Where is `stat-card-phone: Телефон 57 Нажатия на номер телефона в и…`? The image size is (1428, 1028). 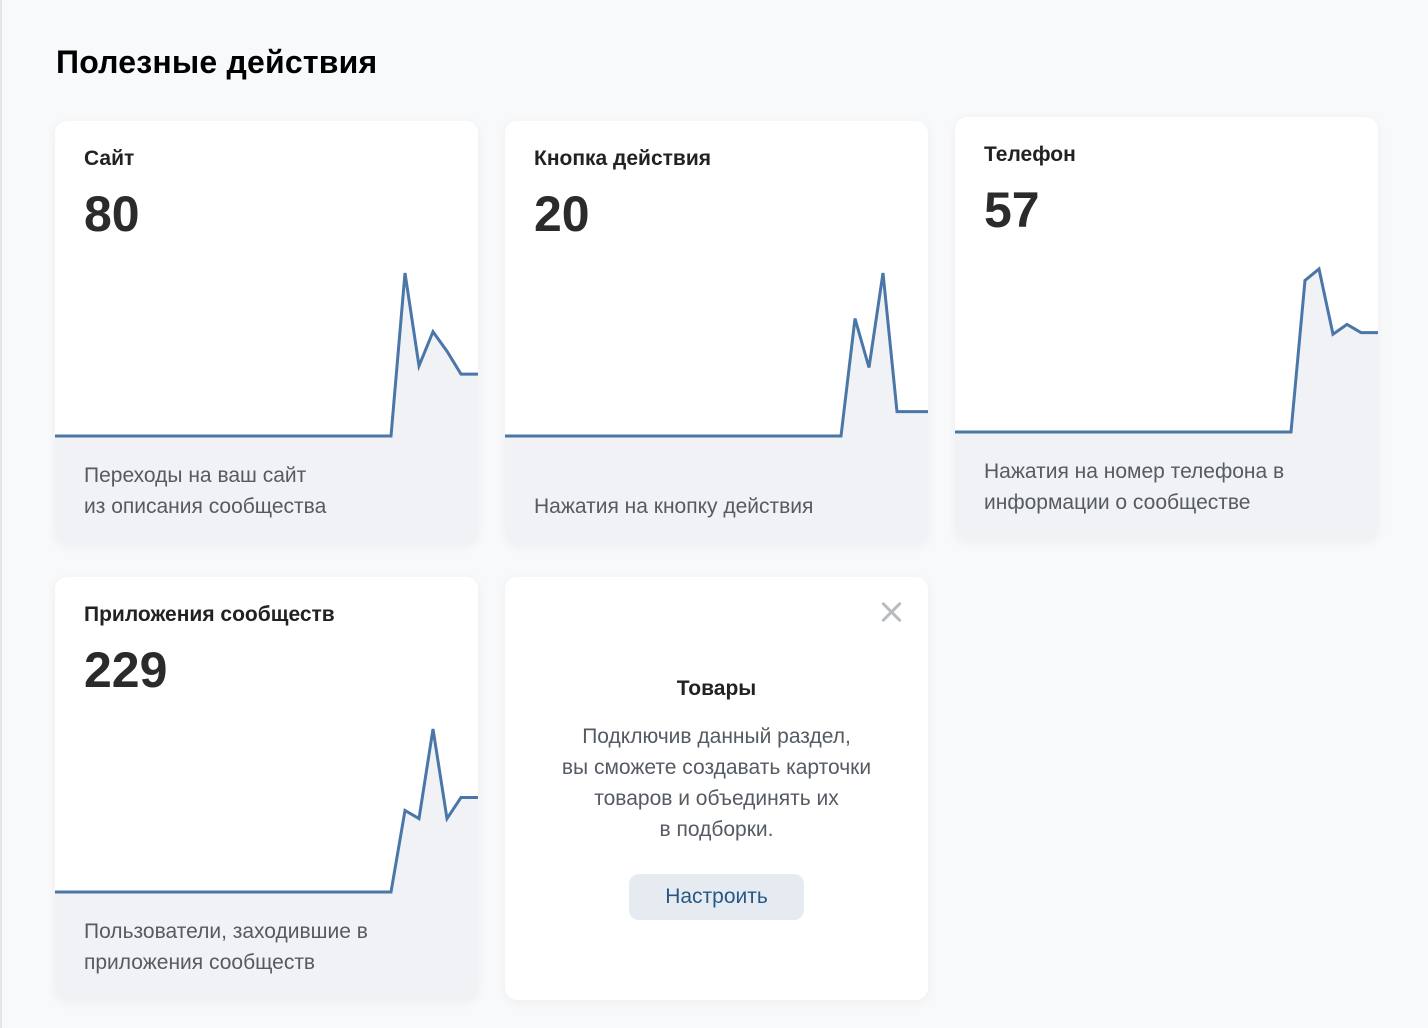
stat-card-phone: Телефон 57 Нажатия на номер телефона в и… is located at coordinates (1166, 328).